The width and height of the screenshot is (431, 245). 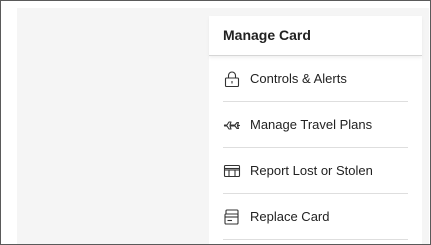 I want to click on menu-item-label: Controls & Alerts, so click(x=298, y=78).